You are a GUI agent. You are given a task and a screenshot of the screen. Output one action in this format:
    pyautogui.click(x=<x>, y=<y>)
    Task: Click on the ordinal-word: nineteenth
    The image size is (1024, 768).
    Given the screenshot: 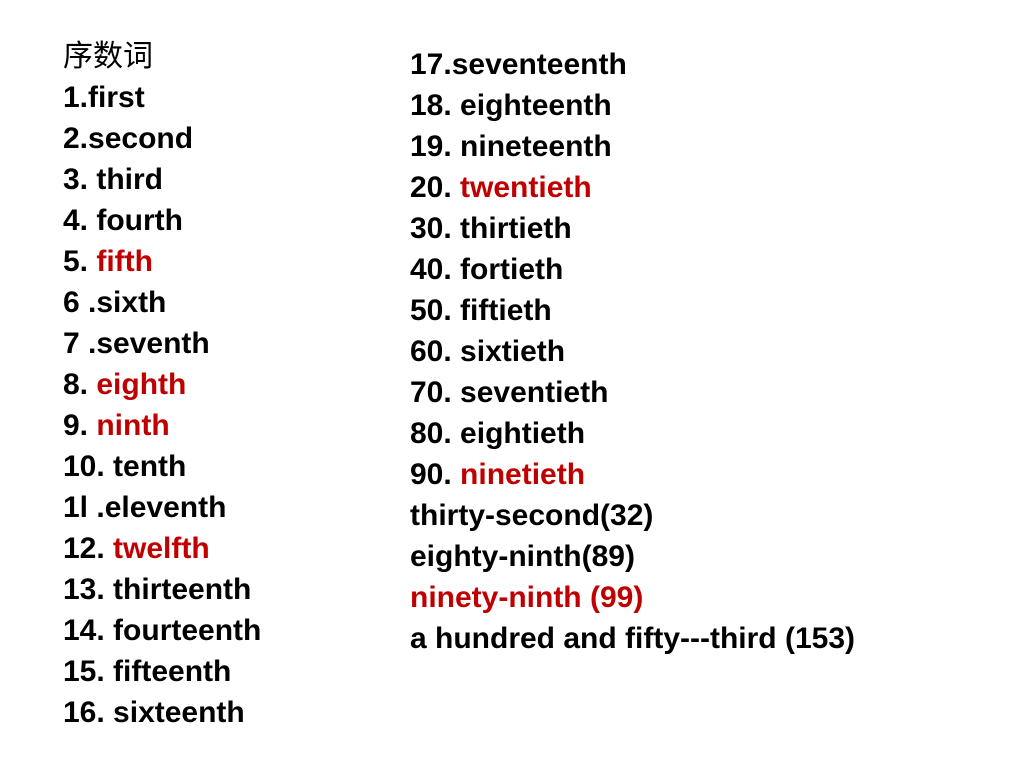 What is the action you would take?
    pyautogui.click(x=536, y=146)
    